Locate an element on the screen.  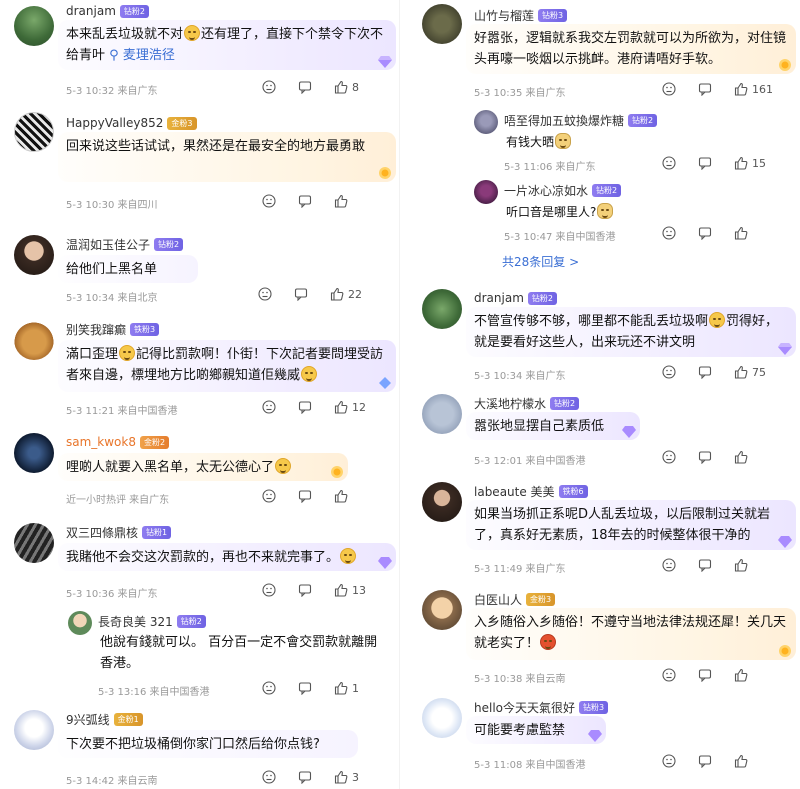
username: sam_kwok8 is located at coordinates (101, 442).